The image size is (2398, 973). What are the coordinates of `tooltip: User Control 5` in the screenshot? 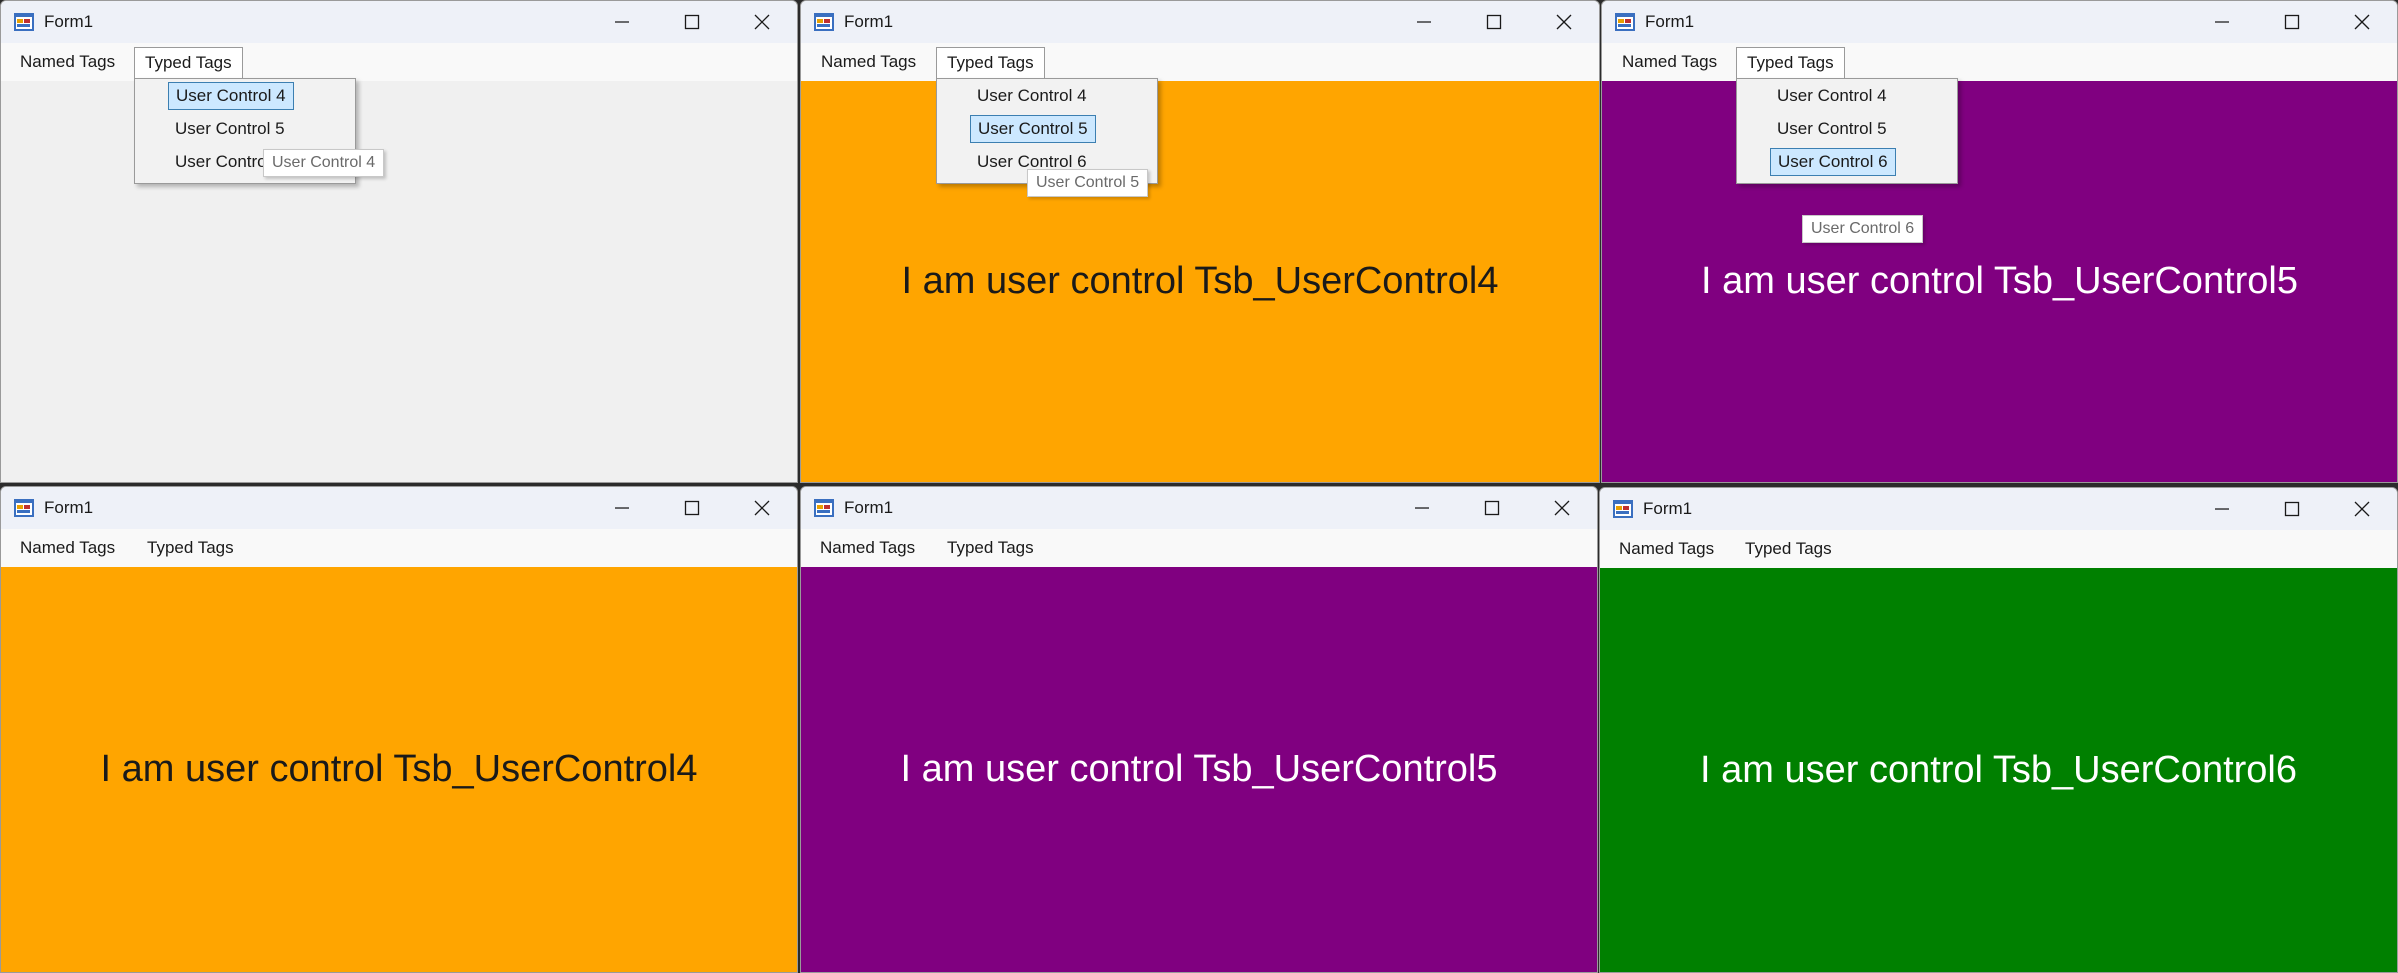 It's located at (1088, 183).